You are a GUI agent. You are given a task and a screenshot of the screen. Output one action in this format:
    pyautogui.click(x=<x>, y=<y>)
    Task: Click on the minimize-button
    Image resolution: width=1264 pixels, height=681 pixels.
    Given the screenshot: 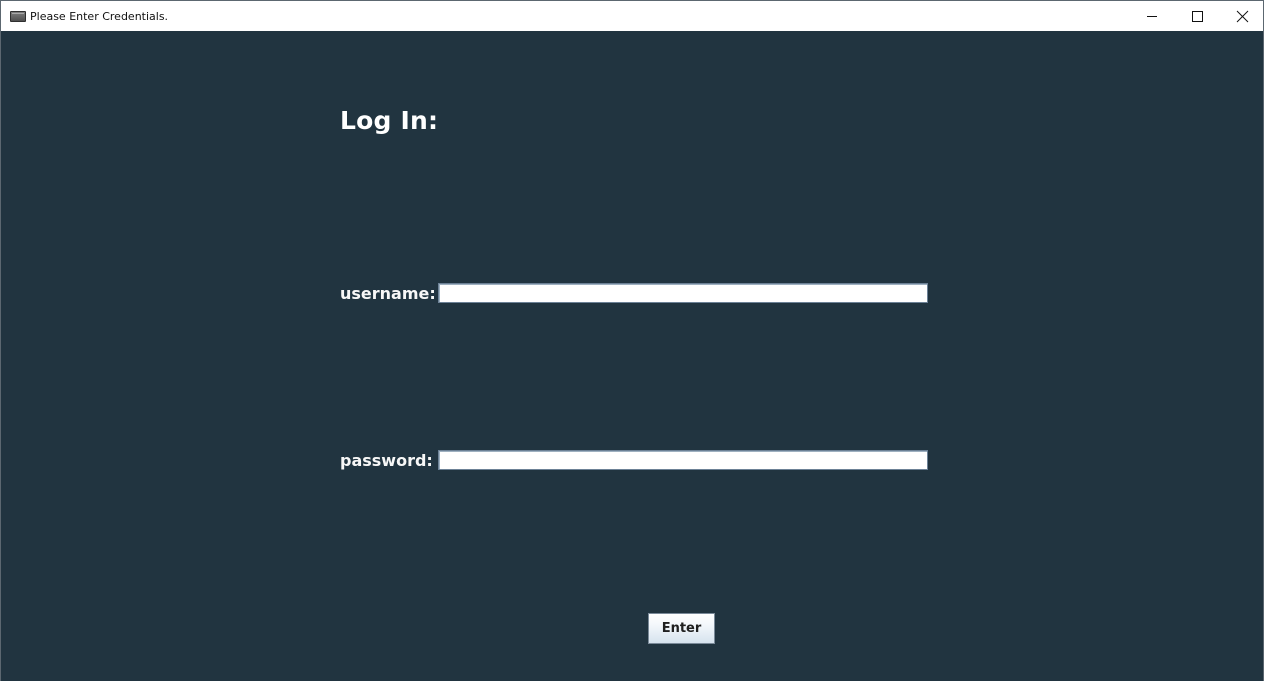 What is the action you would take?
    pyautogui.click(x=1152, y=16)
    